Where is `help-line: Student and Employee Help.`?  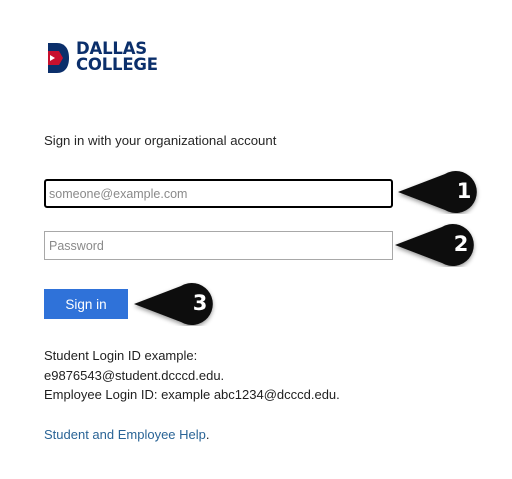
help-line: Student and Employee Help. is located at coordinates (127, 434).